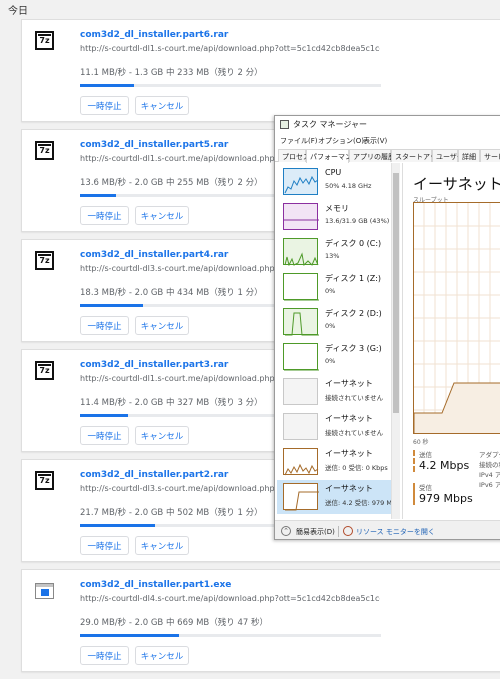 Image resolution: width=500 pixels, height=679 pixels. What do you see at coordinates (414, 461) in the screenshot?
I see `send-legend-marker` at bounding box center [414, 461].